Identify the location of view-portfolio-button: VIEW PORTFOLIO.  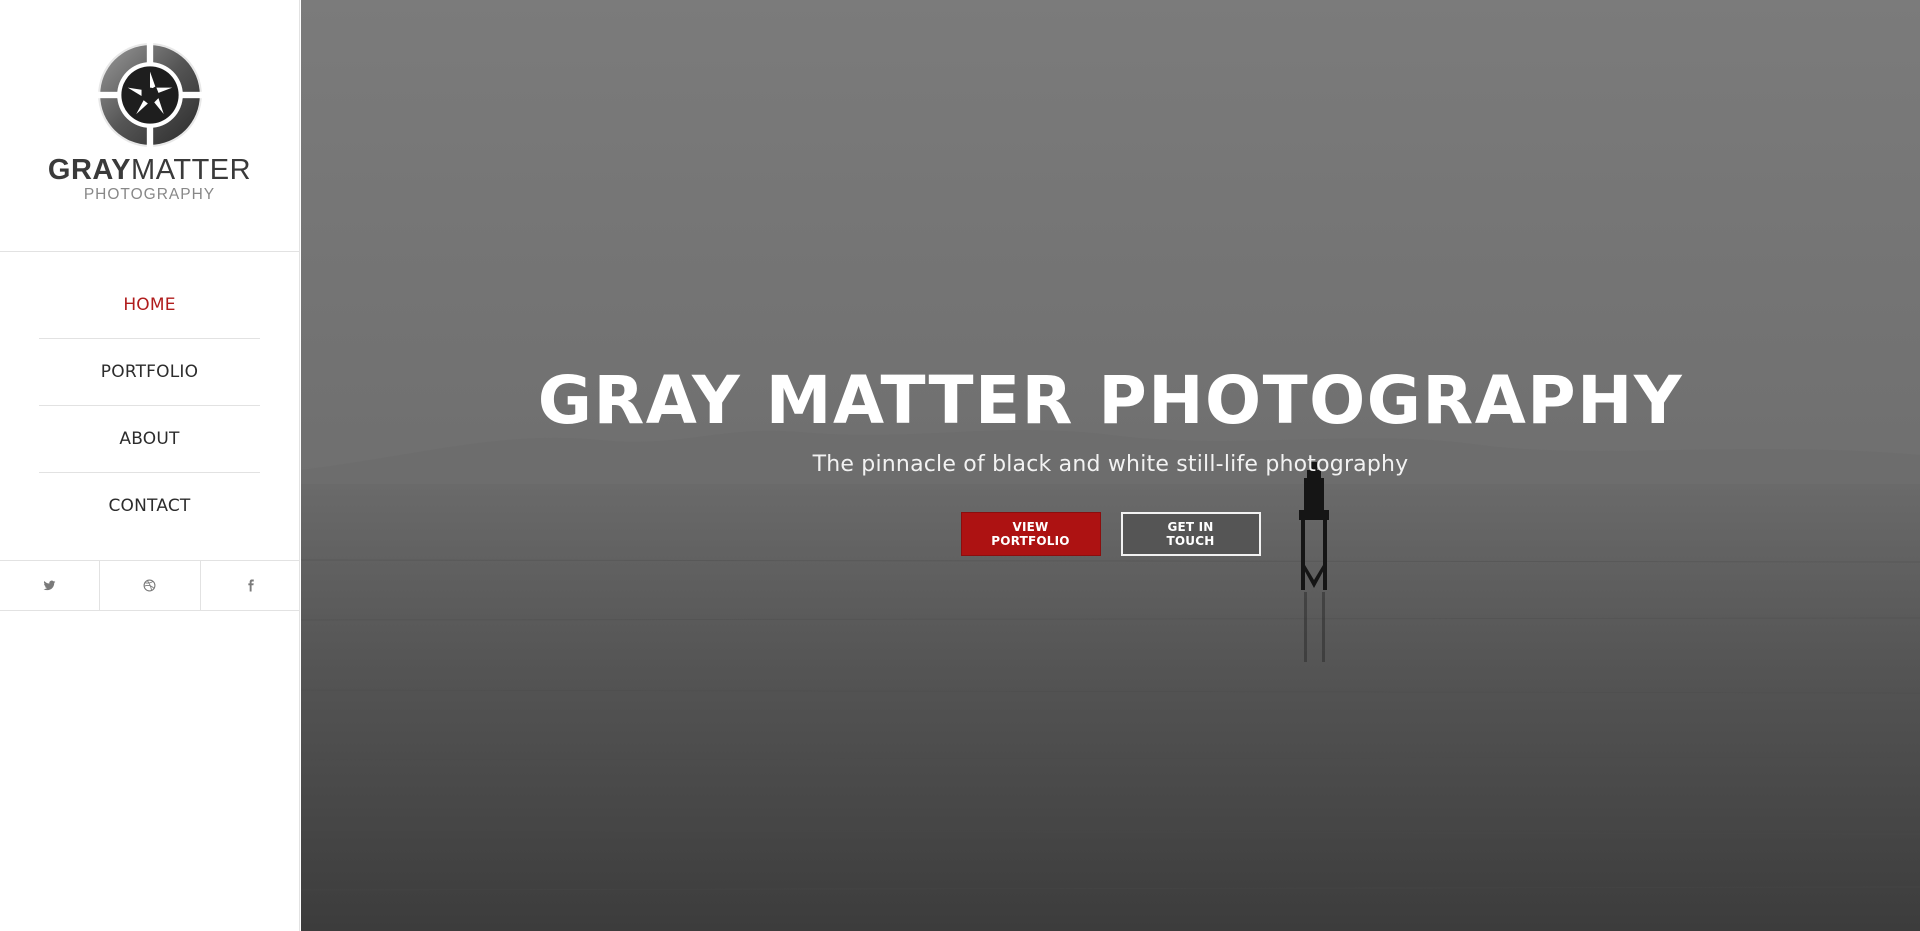
(1030, 534).